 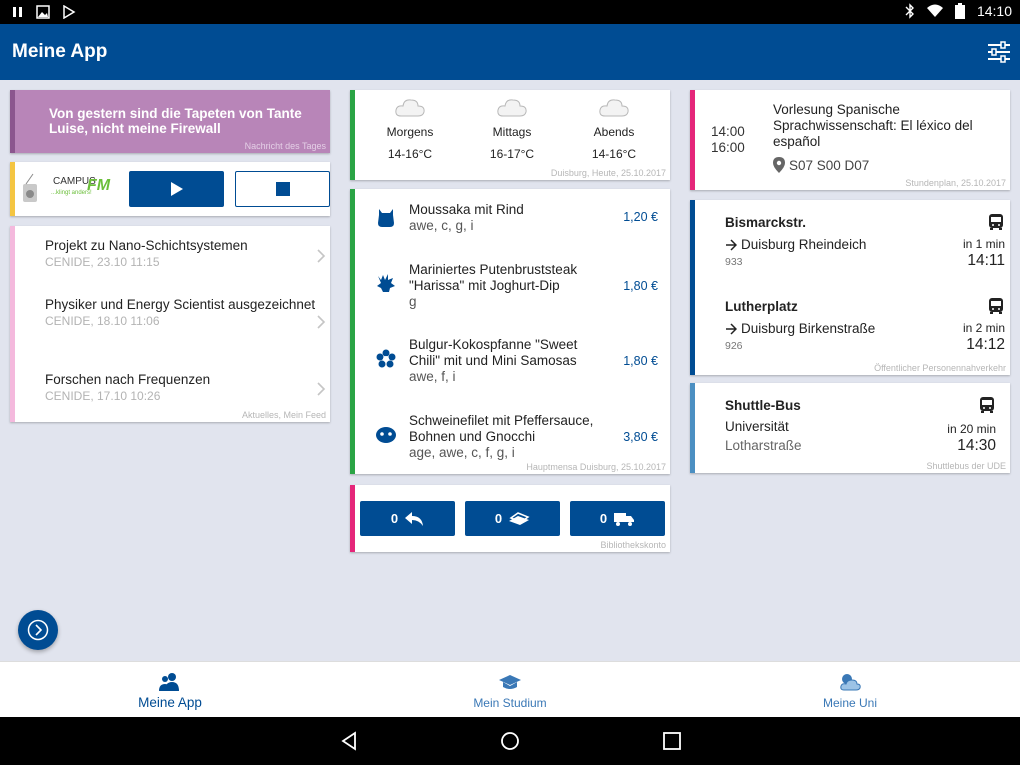 I want to click on shuttle-from: Universität, so click(x=757, y=426).